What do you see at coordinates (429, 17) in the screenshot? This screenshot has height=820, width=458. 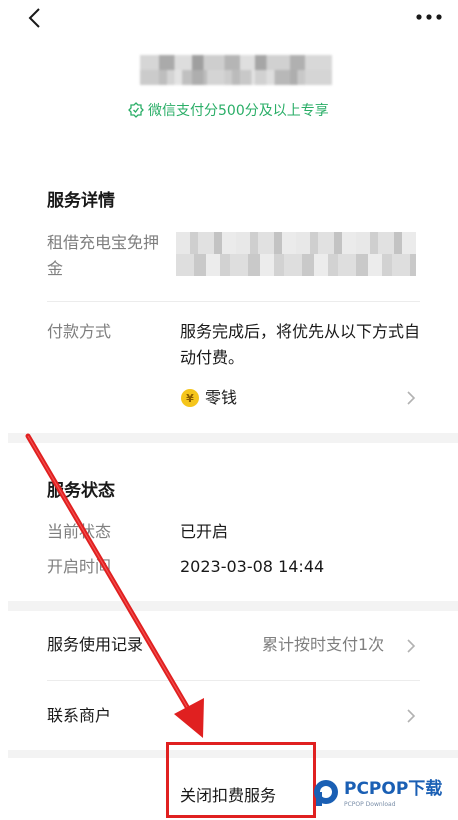 I see `more-dots-icon` at bounding box center [429, 17].